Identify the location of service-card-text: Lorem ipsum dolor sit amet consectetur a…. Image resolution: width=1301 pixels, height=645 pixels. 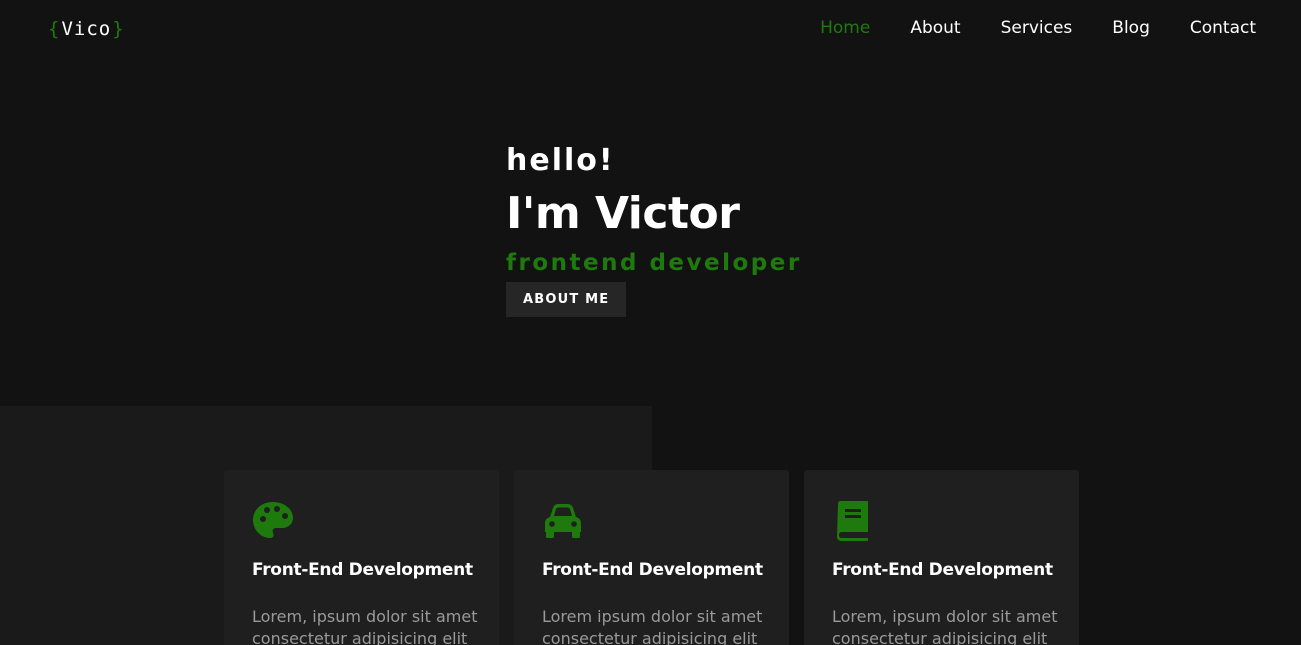
(652, 626).